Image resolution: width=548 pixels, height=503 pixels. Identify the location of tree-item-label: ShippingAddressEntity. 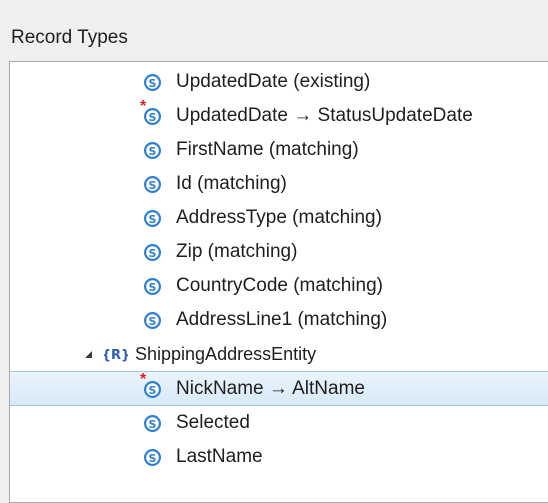
(226, 354).